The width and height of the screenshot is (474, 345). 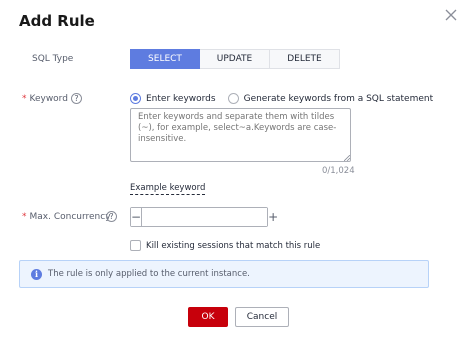 What do you see at coordinates (208, 317) in the screenshot?
I see `ok-button: OK` at bounding box center [208, 317].